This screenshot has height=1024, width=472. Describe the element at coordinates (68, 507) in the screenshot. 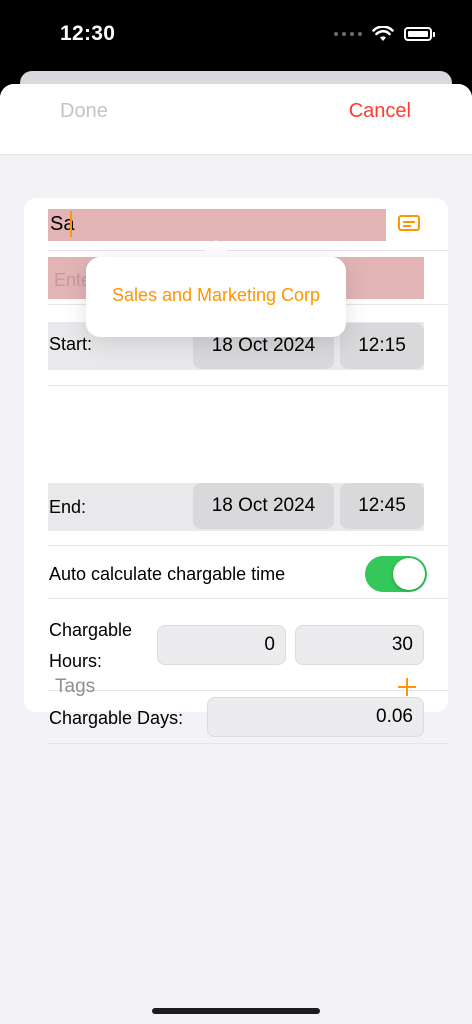

I see `end-label: End:` at that location.